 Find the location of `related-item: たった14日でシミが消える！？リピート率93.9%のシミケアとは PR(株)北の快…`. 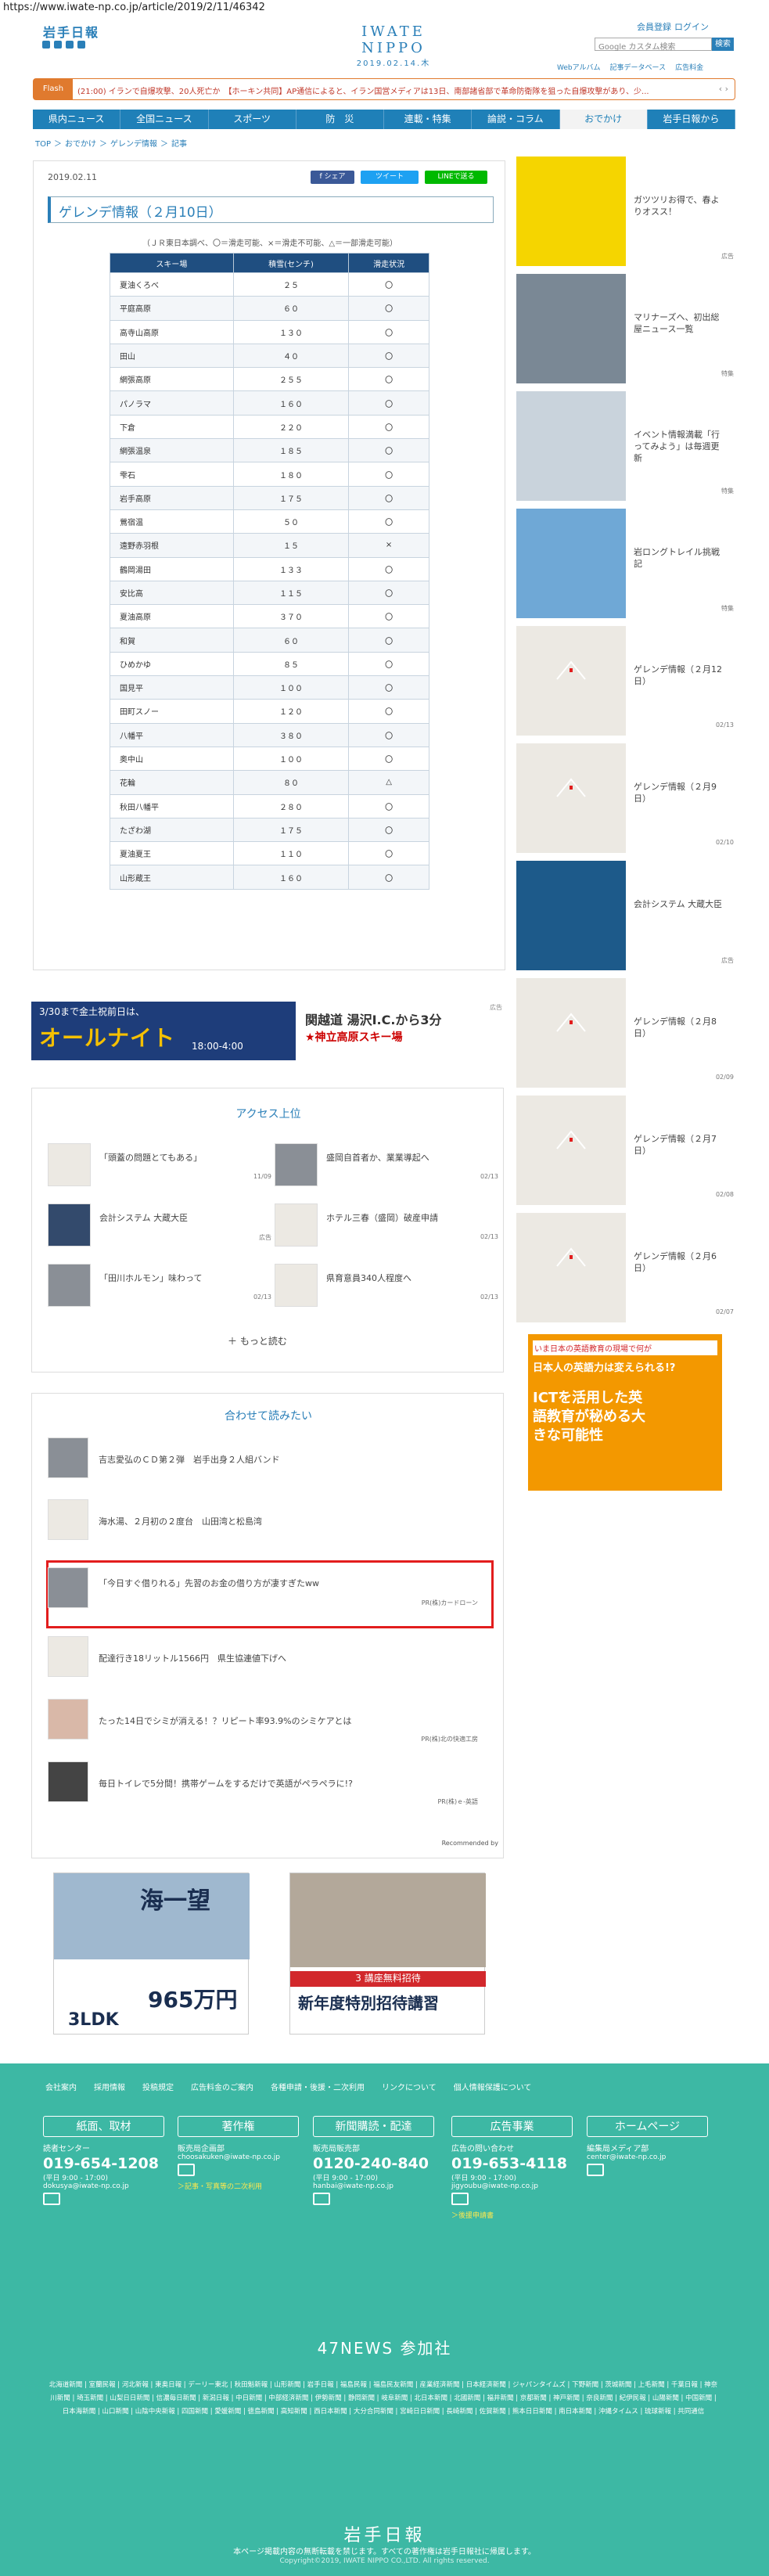

related-item: たった14日でシミが消える！？リピート率93.9%のシミケアとは PR(株)北の快… is located at coordinates (267, 1723).